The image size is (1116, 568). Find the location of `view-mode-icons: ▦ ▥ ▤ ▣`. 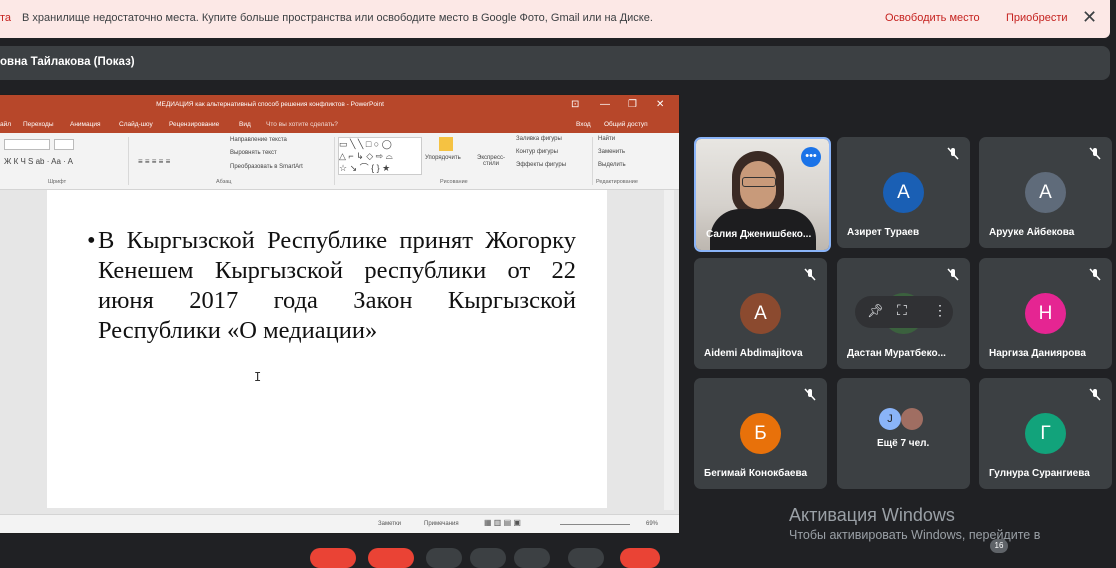

view-mode-icons: ▦ ▥ ▤ ▣ is located at coordinates (502, 522).